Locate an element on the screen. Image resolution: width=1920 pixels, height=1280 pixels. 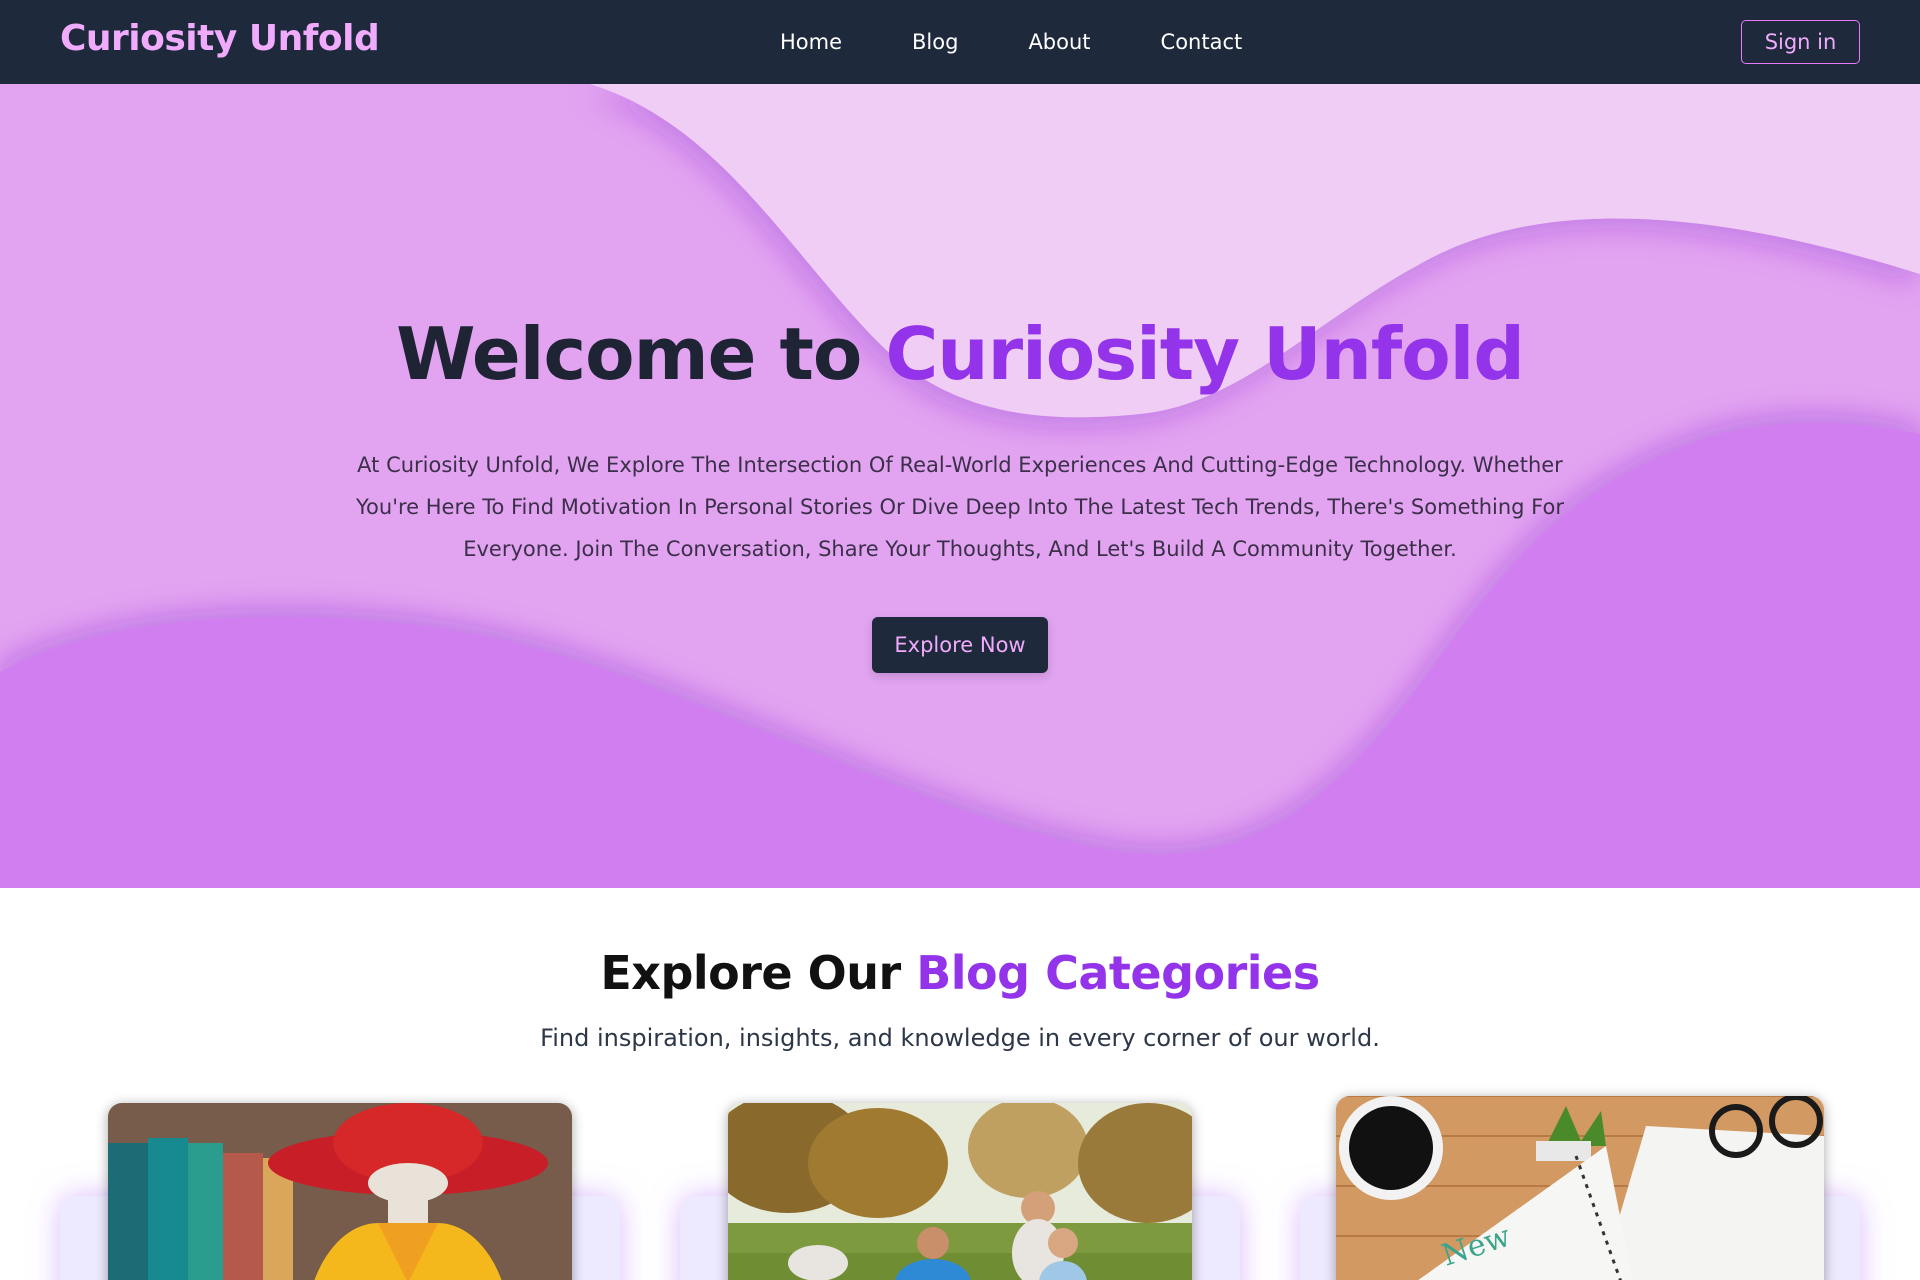
nav-link-blog: Blog is located at coordinates (935, 42).